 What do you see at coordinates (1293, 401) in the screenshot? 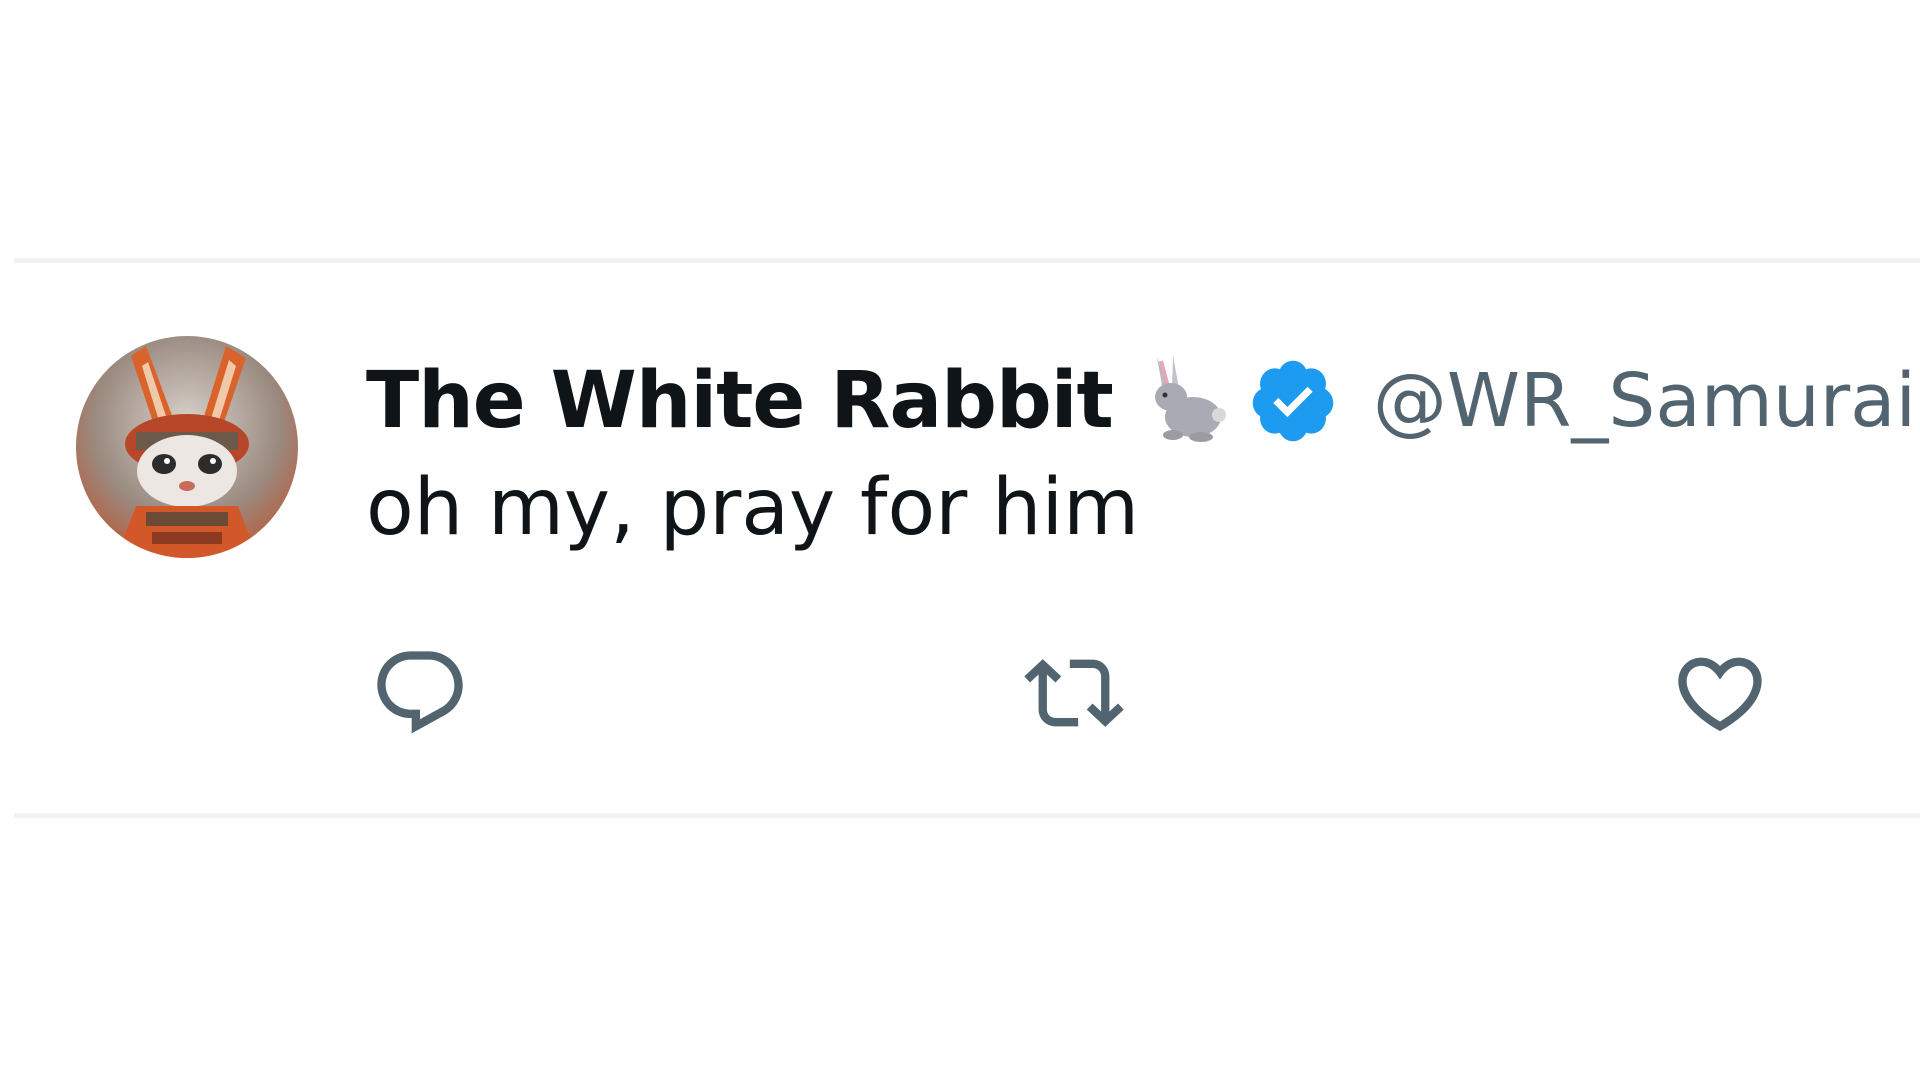
I see `verified-badge-icon` at bounding box center [1293, 401].